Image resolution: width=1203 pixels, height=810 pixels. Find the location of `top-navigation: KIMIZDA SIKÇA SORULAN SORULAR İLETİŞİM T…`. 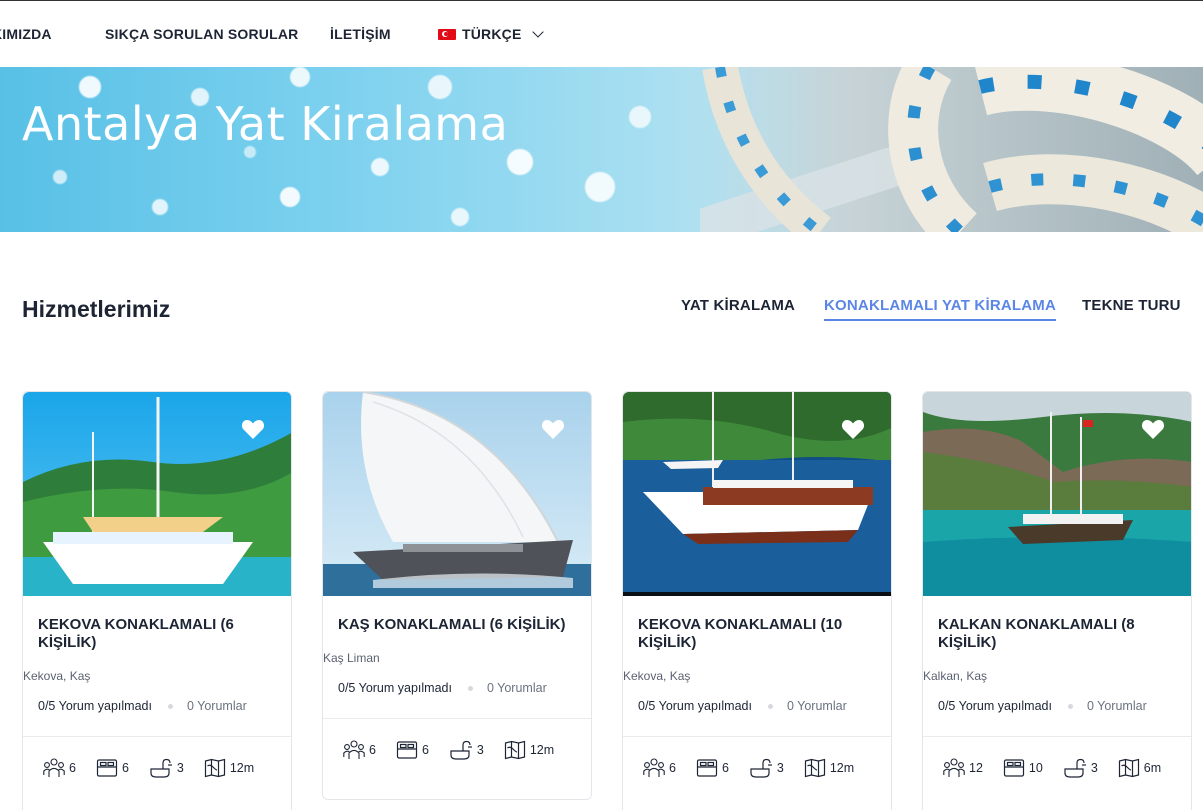

top-navigation: KIMIZDA SIKÇA SORULAN SORULAR İLETİŞİM T… is located at coordinates (601, 33).